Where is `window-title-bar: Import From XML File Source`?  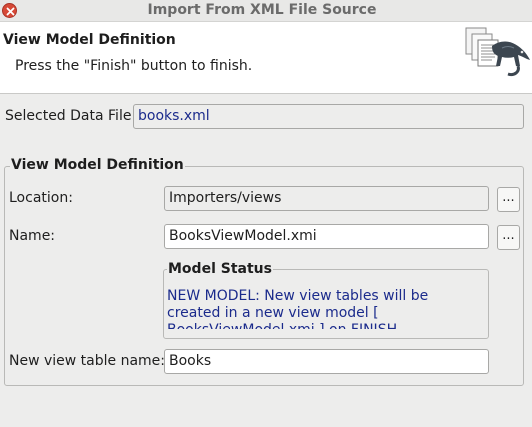 window-title-bar: Import From XML File Source is located at coordinates (266, 11).